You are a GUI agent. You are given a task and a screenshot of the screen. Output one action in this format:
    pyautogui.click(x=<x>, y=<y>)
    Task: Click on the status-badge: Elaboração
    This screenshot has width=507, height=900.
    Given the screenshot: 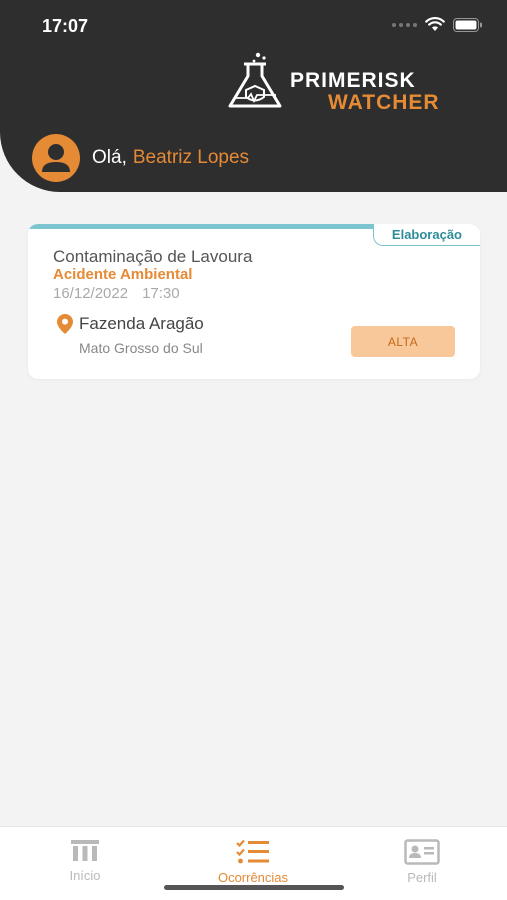 What is the action you would take?
    pyautogui.click(x=426, y=235)
    